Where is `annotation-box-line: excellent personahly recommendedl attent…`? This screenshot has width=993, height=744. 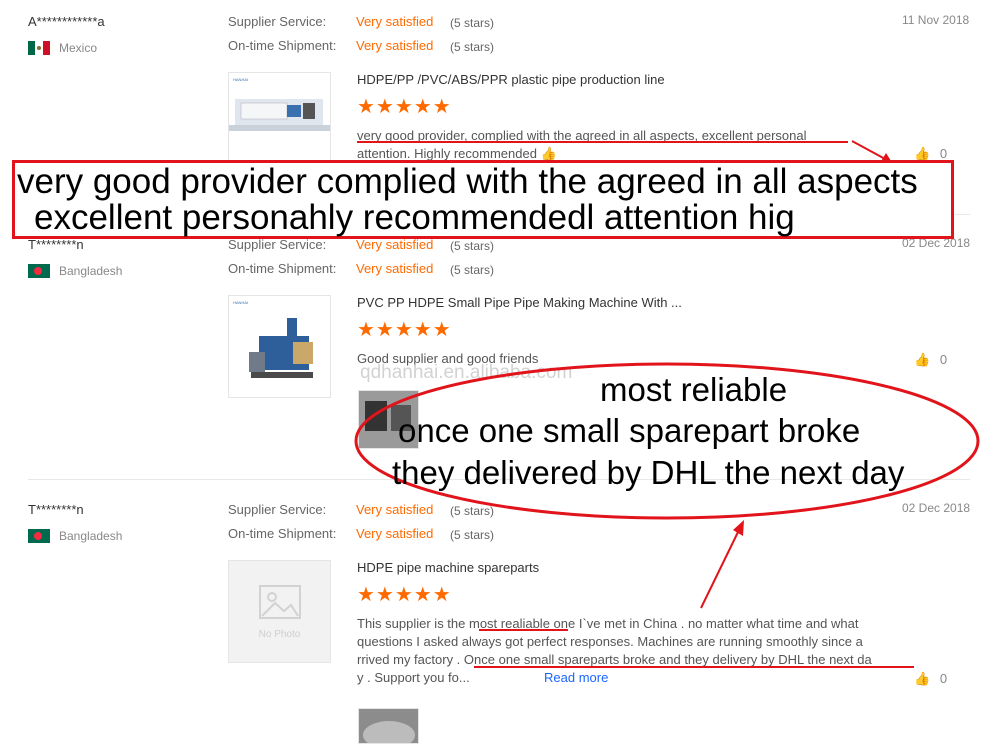
annotation-box-line: excellent personahly recommendedl attent… is located at coordinates (414, 217).